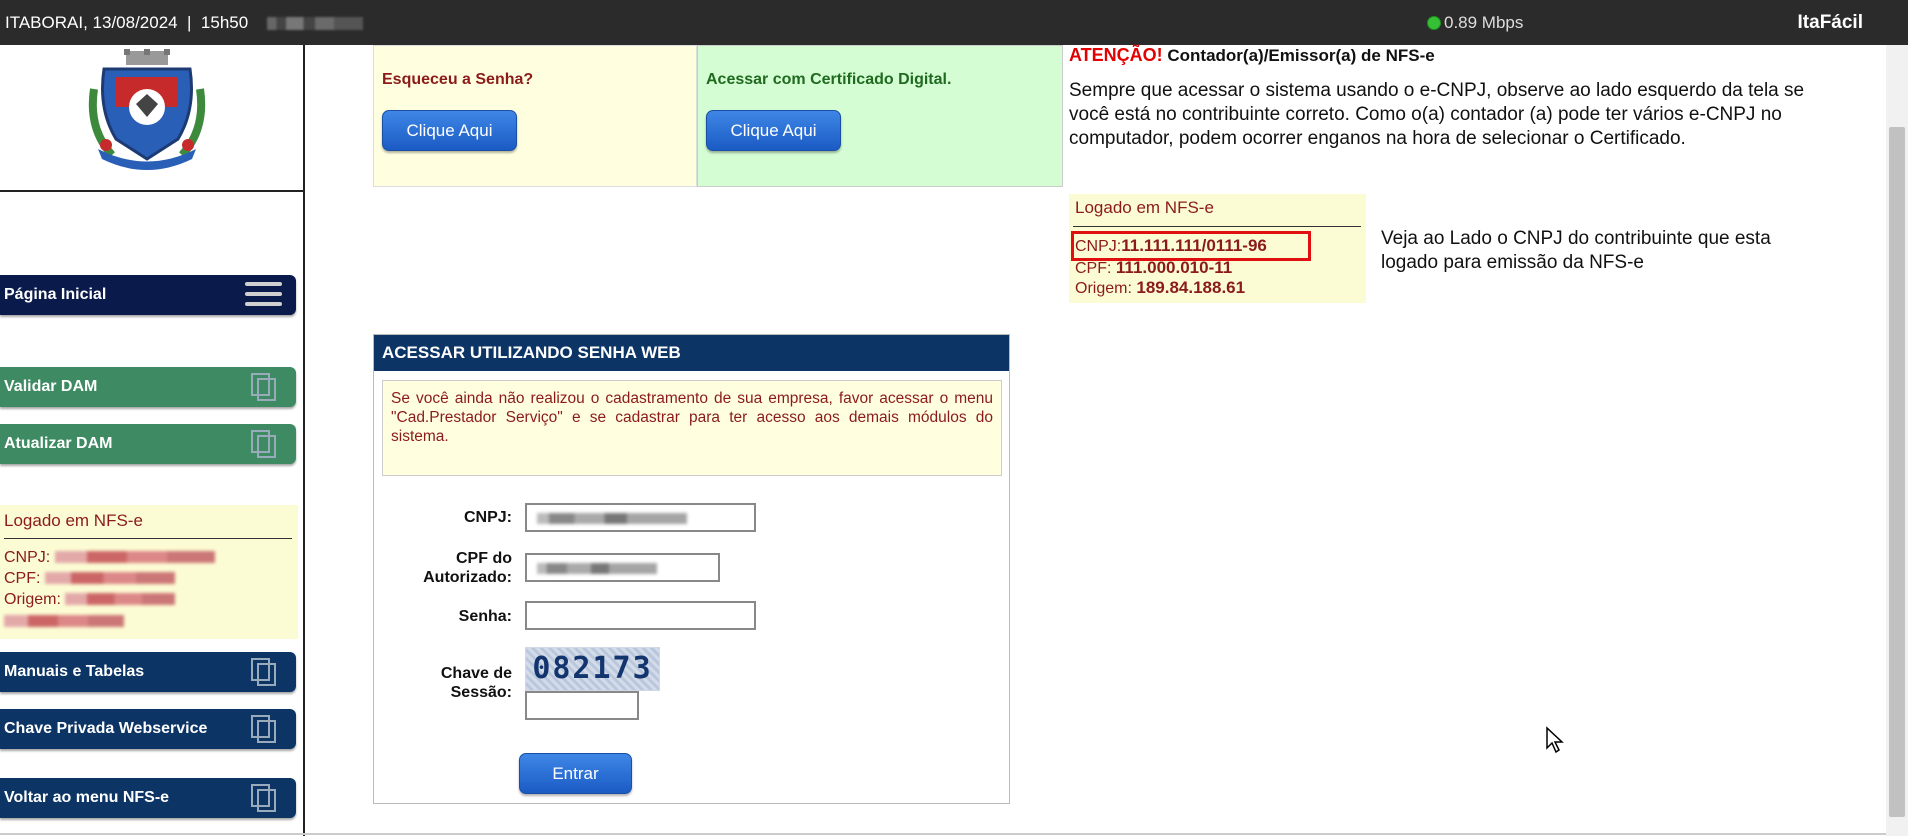 This screenshot has height=836, width=1908. What do you see at coordinates (691, 353) in the screenshot?
I see `login-form-header: ACESSAR UTILIZANDO SENHA WEB` at bounding box center [691, 353].